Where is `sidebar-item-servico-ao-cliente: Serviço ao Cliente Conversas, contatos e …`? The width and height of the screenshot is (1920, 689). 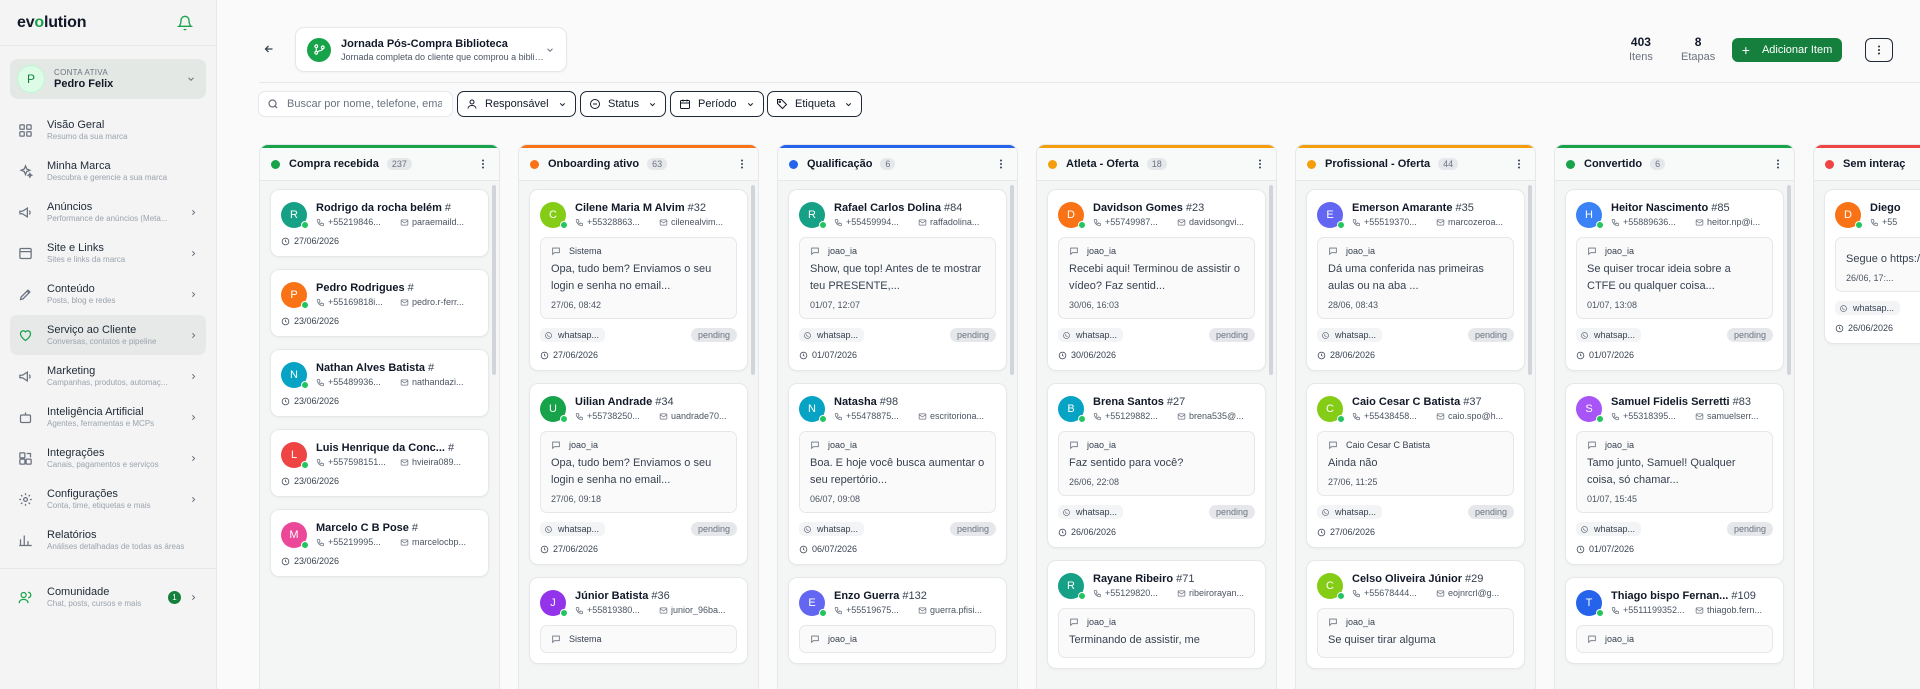
sidebar-item-servico-ao-cliente: Serviço ao Cliente Conversas, contatos e … is located at coordinates (108, 335).